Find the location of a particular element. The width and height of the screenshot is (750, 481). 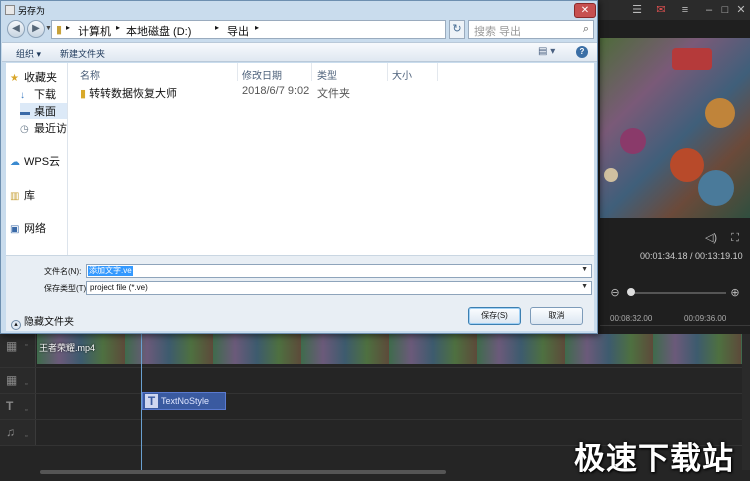

text-clip-label: TextNoStyle is located at coordinates (185, 401).